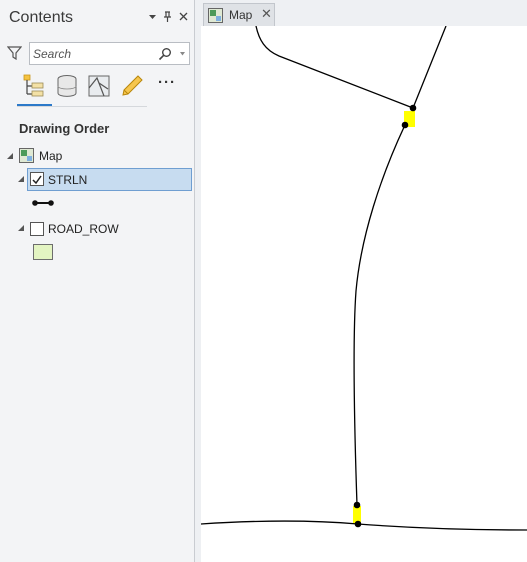  Describe the element at coordinates (165, 54) in the screenshot. I see `search-icon` at that location.